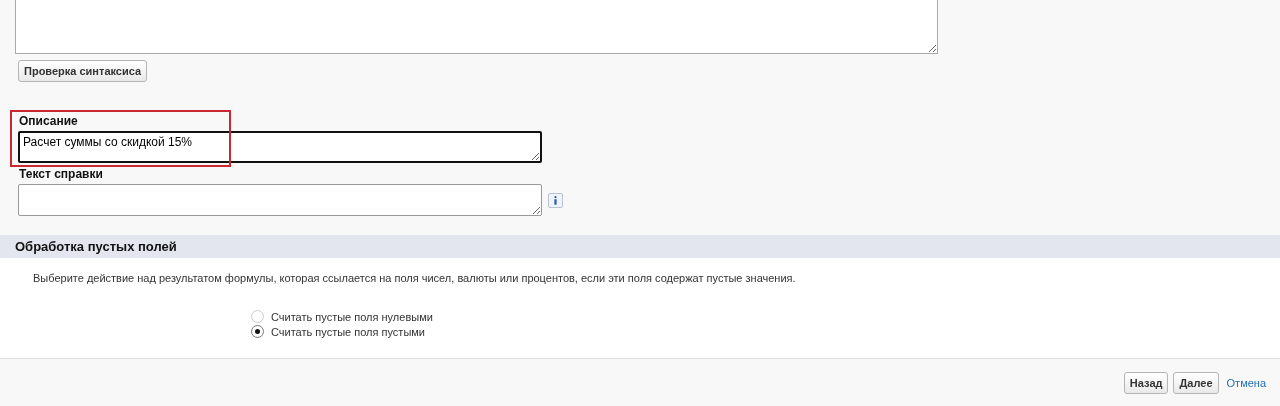  Describe the element at coordinates (348, 331) in the screenshot. I see `radio-label: Считать пустые поля пустыми` at that location.